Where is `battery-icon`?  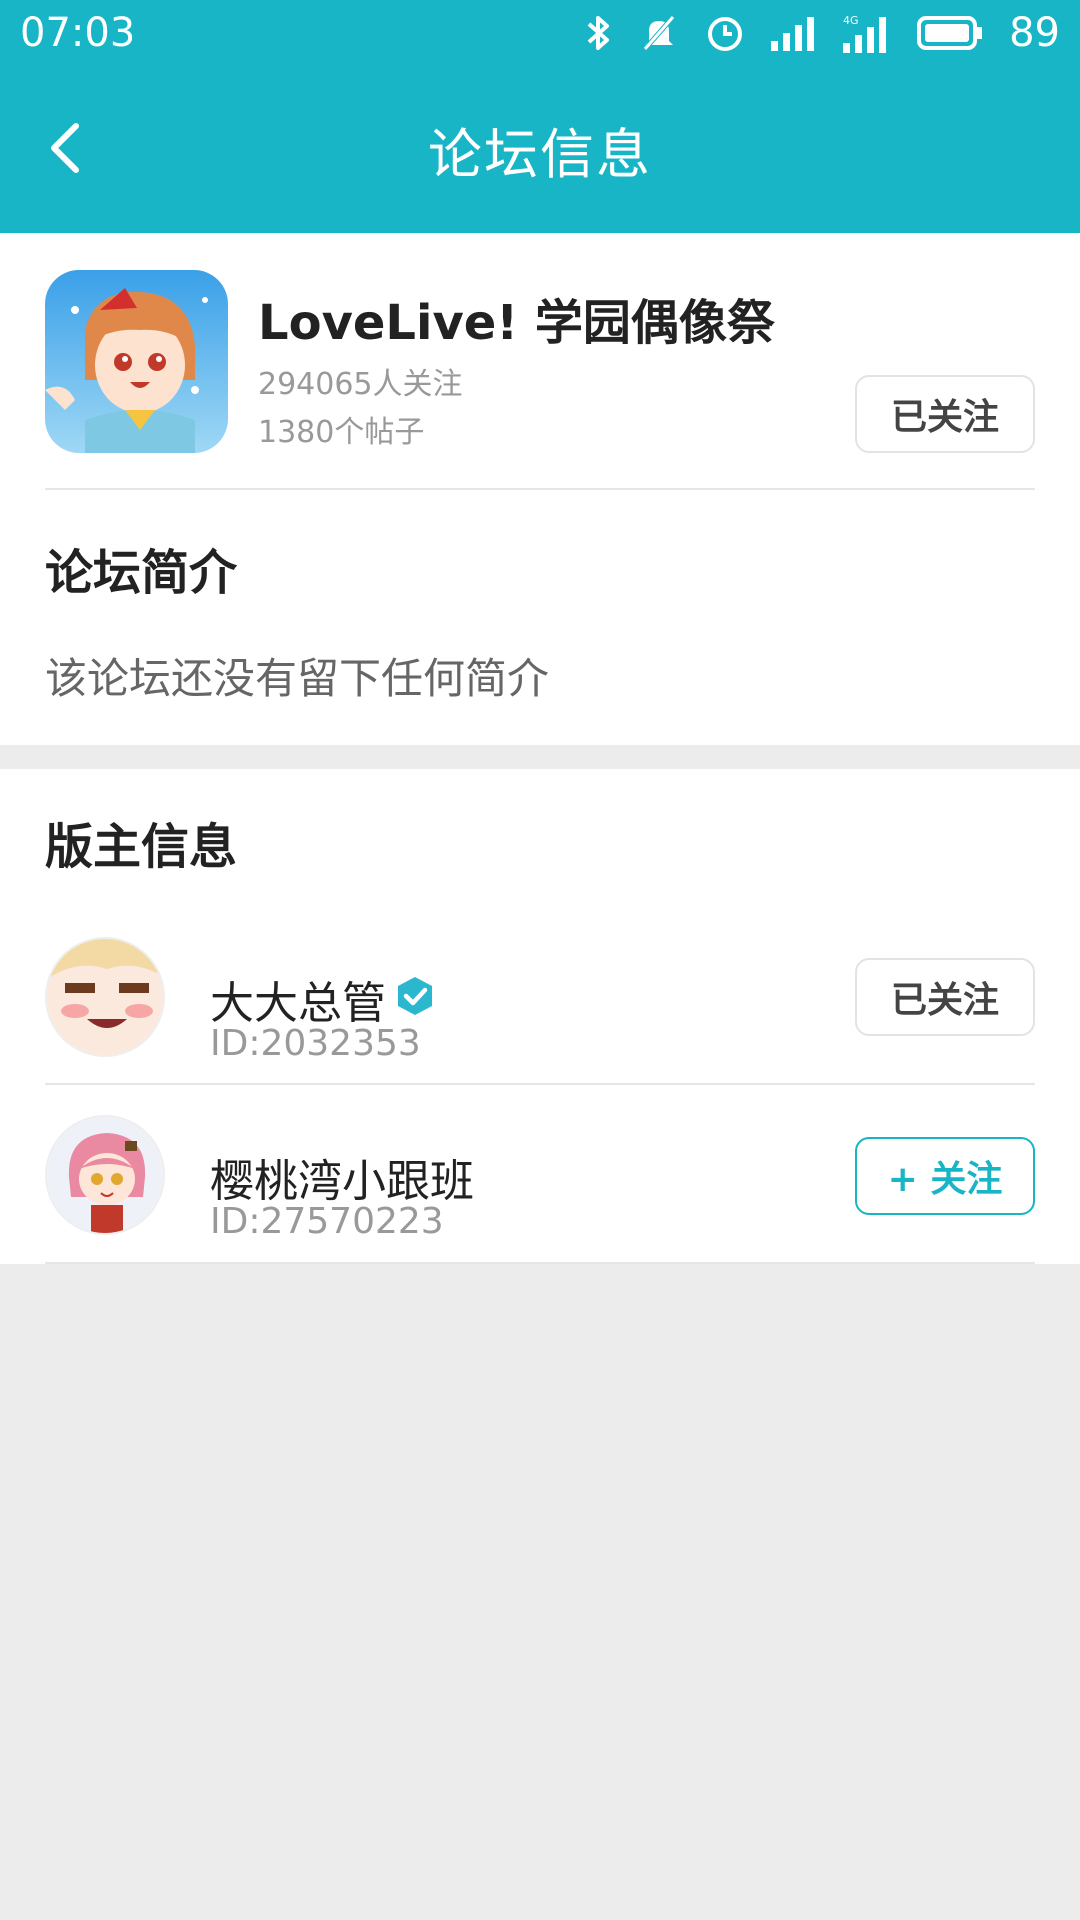 battery-icon is located at coordinates (950, 33).